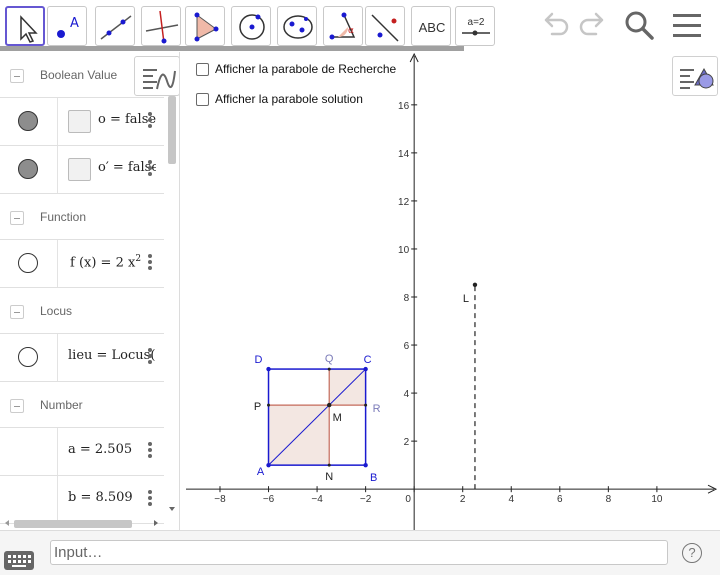  I want to click on y-tick-label: 12, so click(404, 202).